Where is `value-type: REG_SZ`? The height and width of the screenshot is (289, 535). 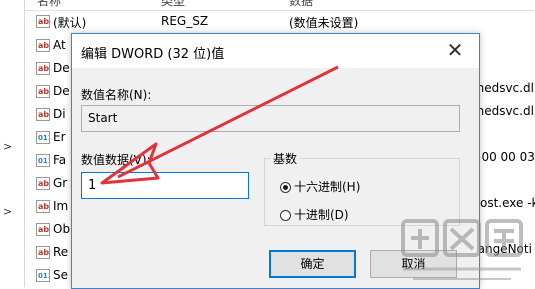 value-type: REG_SZ is located at coordinates (185, 21).